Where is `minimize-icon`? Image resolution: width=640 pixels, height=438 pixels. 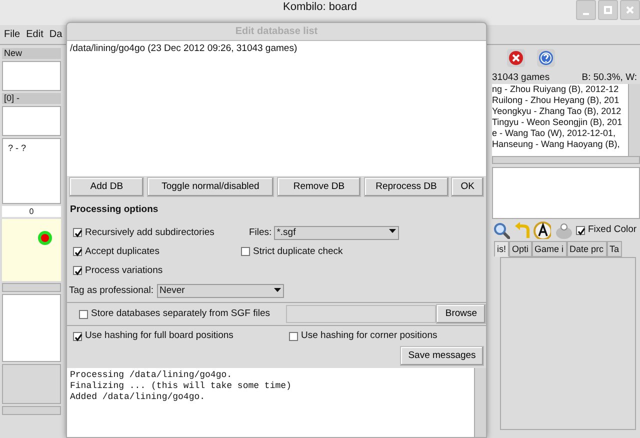 minimize-icon is located at coordinates (586, 14).